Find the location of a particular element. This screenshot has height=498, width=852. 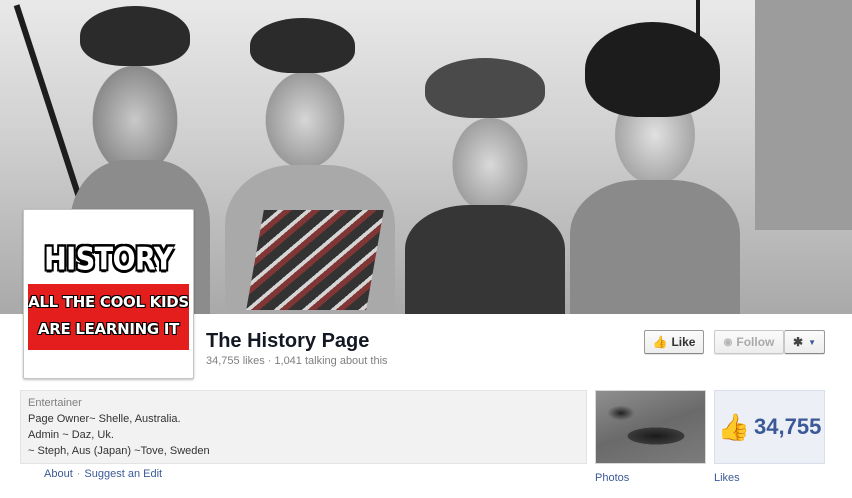

about-line: Page Owner~ Shelle, Australia. is located at coordinates (104, 419).